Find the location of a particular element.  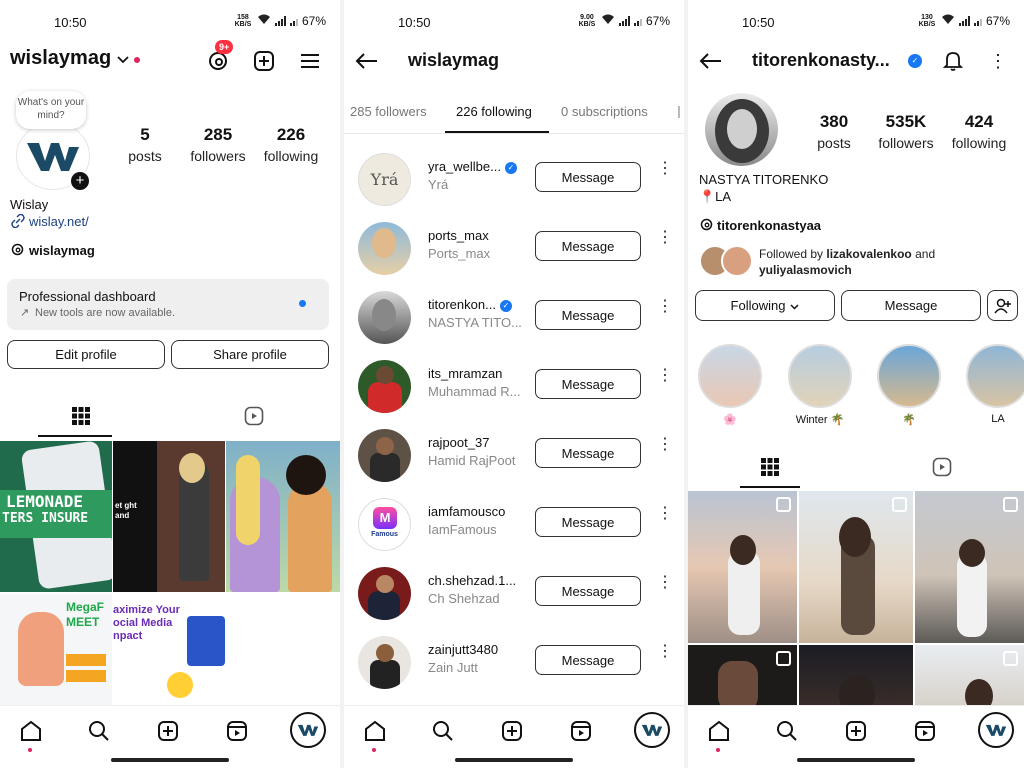

mutual-avatars is located at coordinates (726, 261).